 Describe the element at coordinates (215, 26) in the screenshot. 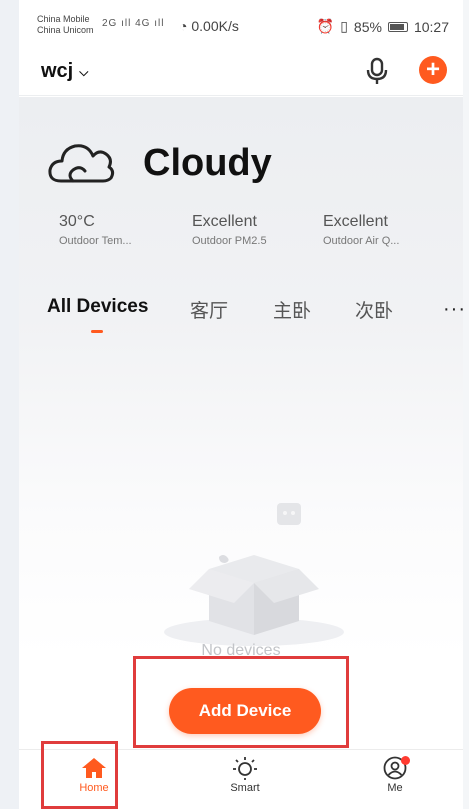

I see `net-speed: 0.00K/s` at that location.